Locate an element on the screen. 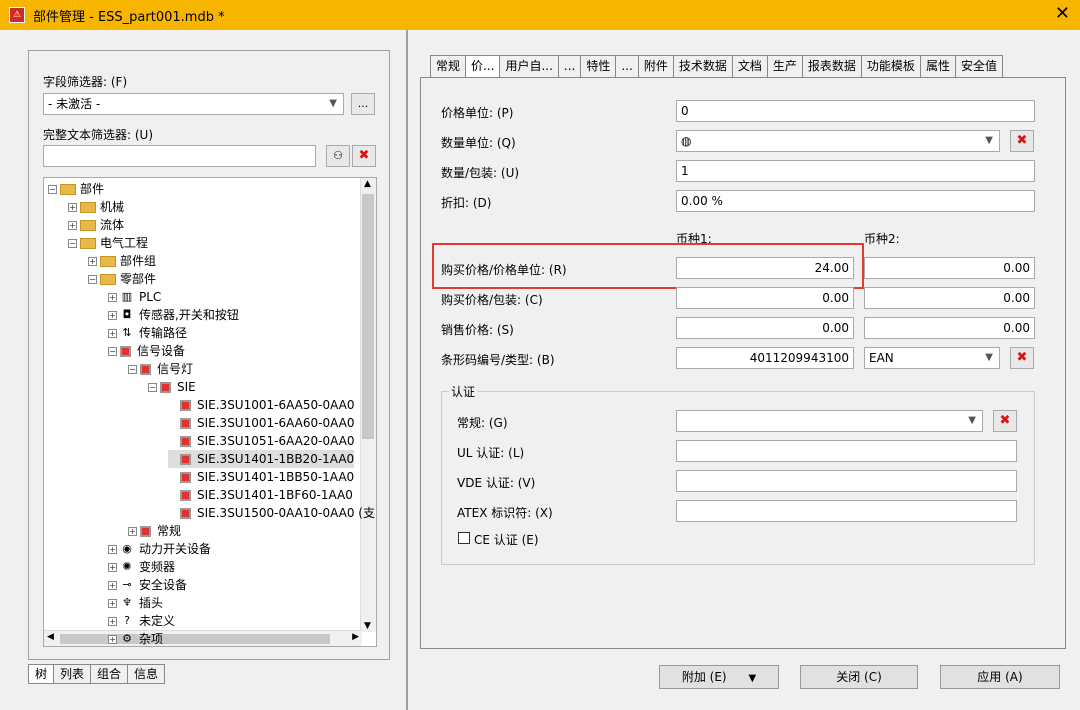  tree-item: − SIE is located at coordinates (172, 387).